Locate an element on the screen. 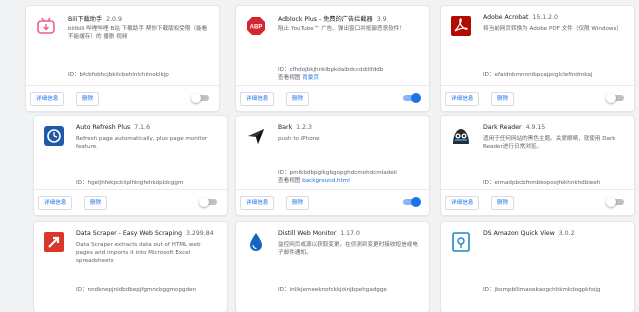 The image size is (639, 312). extension-title: Distill Web Monitor is located at coordinates (307, 233).